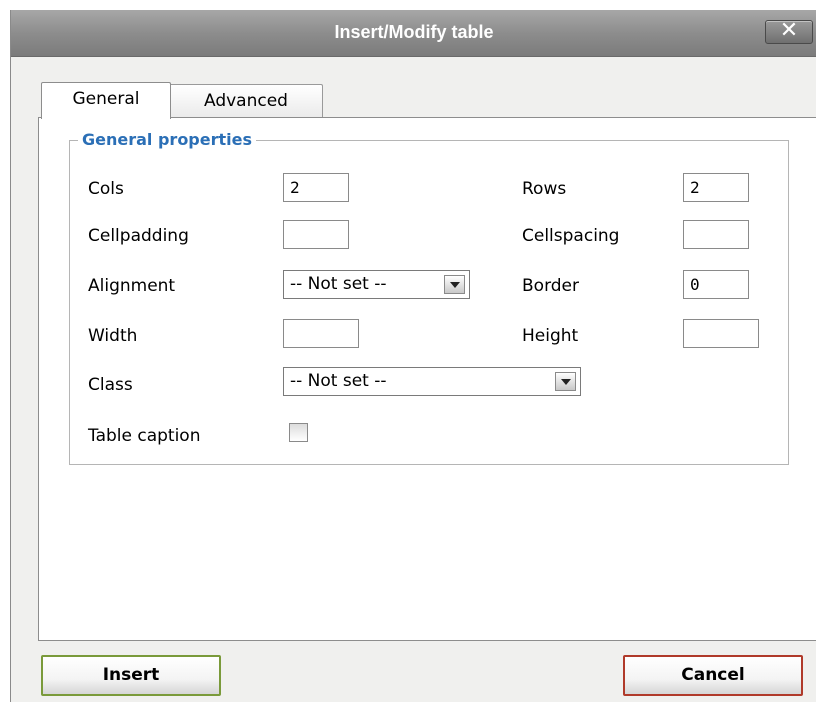 The image size is (816, 702). Describe the element at coordinates (316, 234) in the screenshot. I see `cellpadding-input` at that location.